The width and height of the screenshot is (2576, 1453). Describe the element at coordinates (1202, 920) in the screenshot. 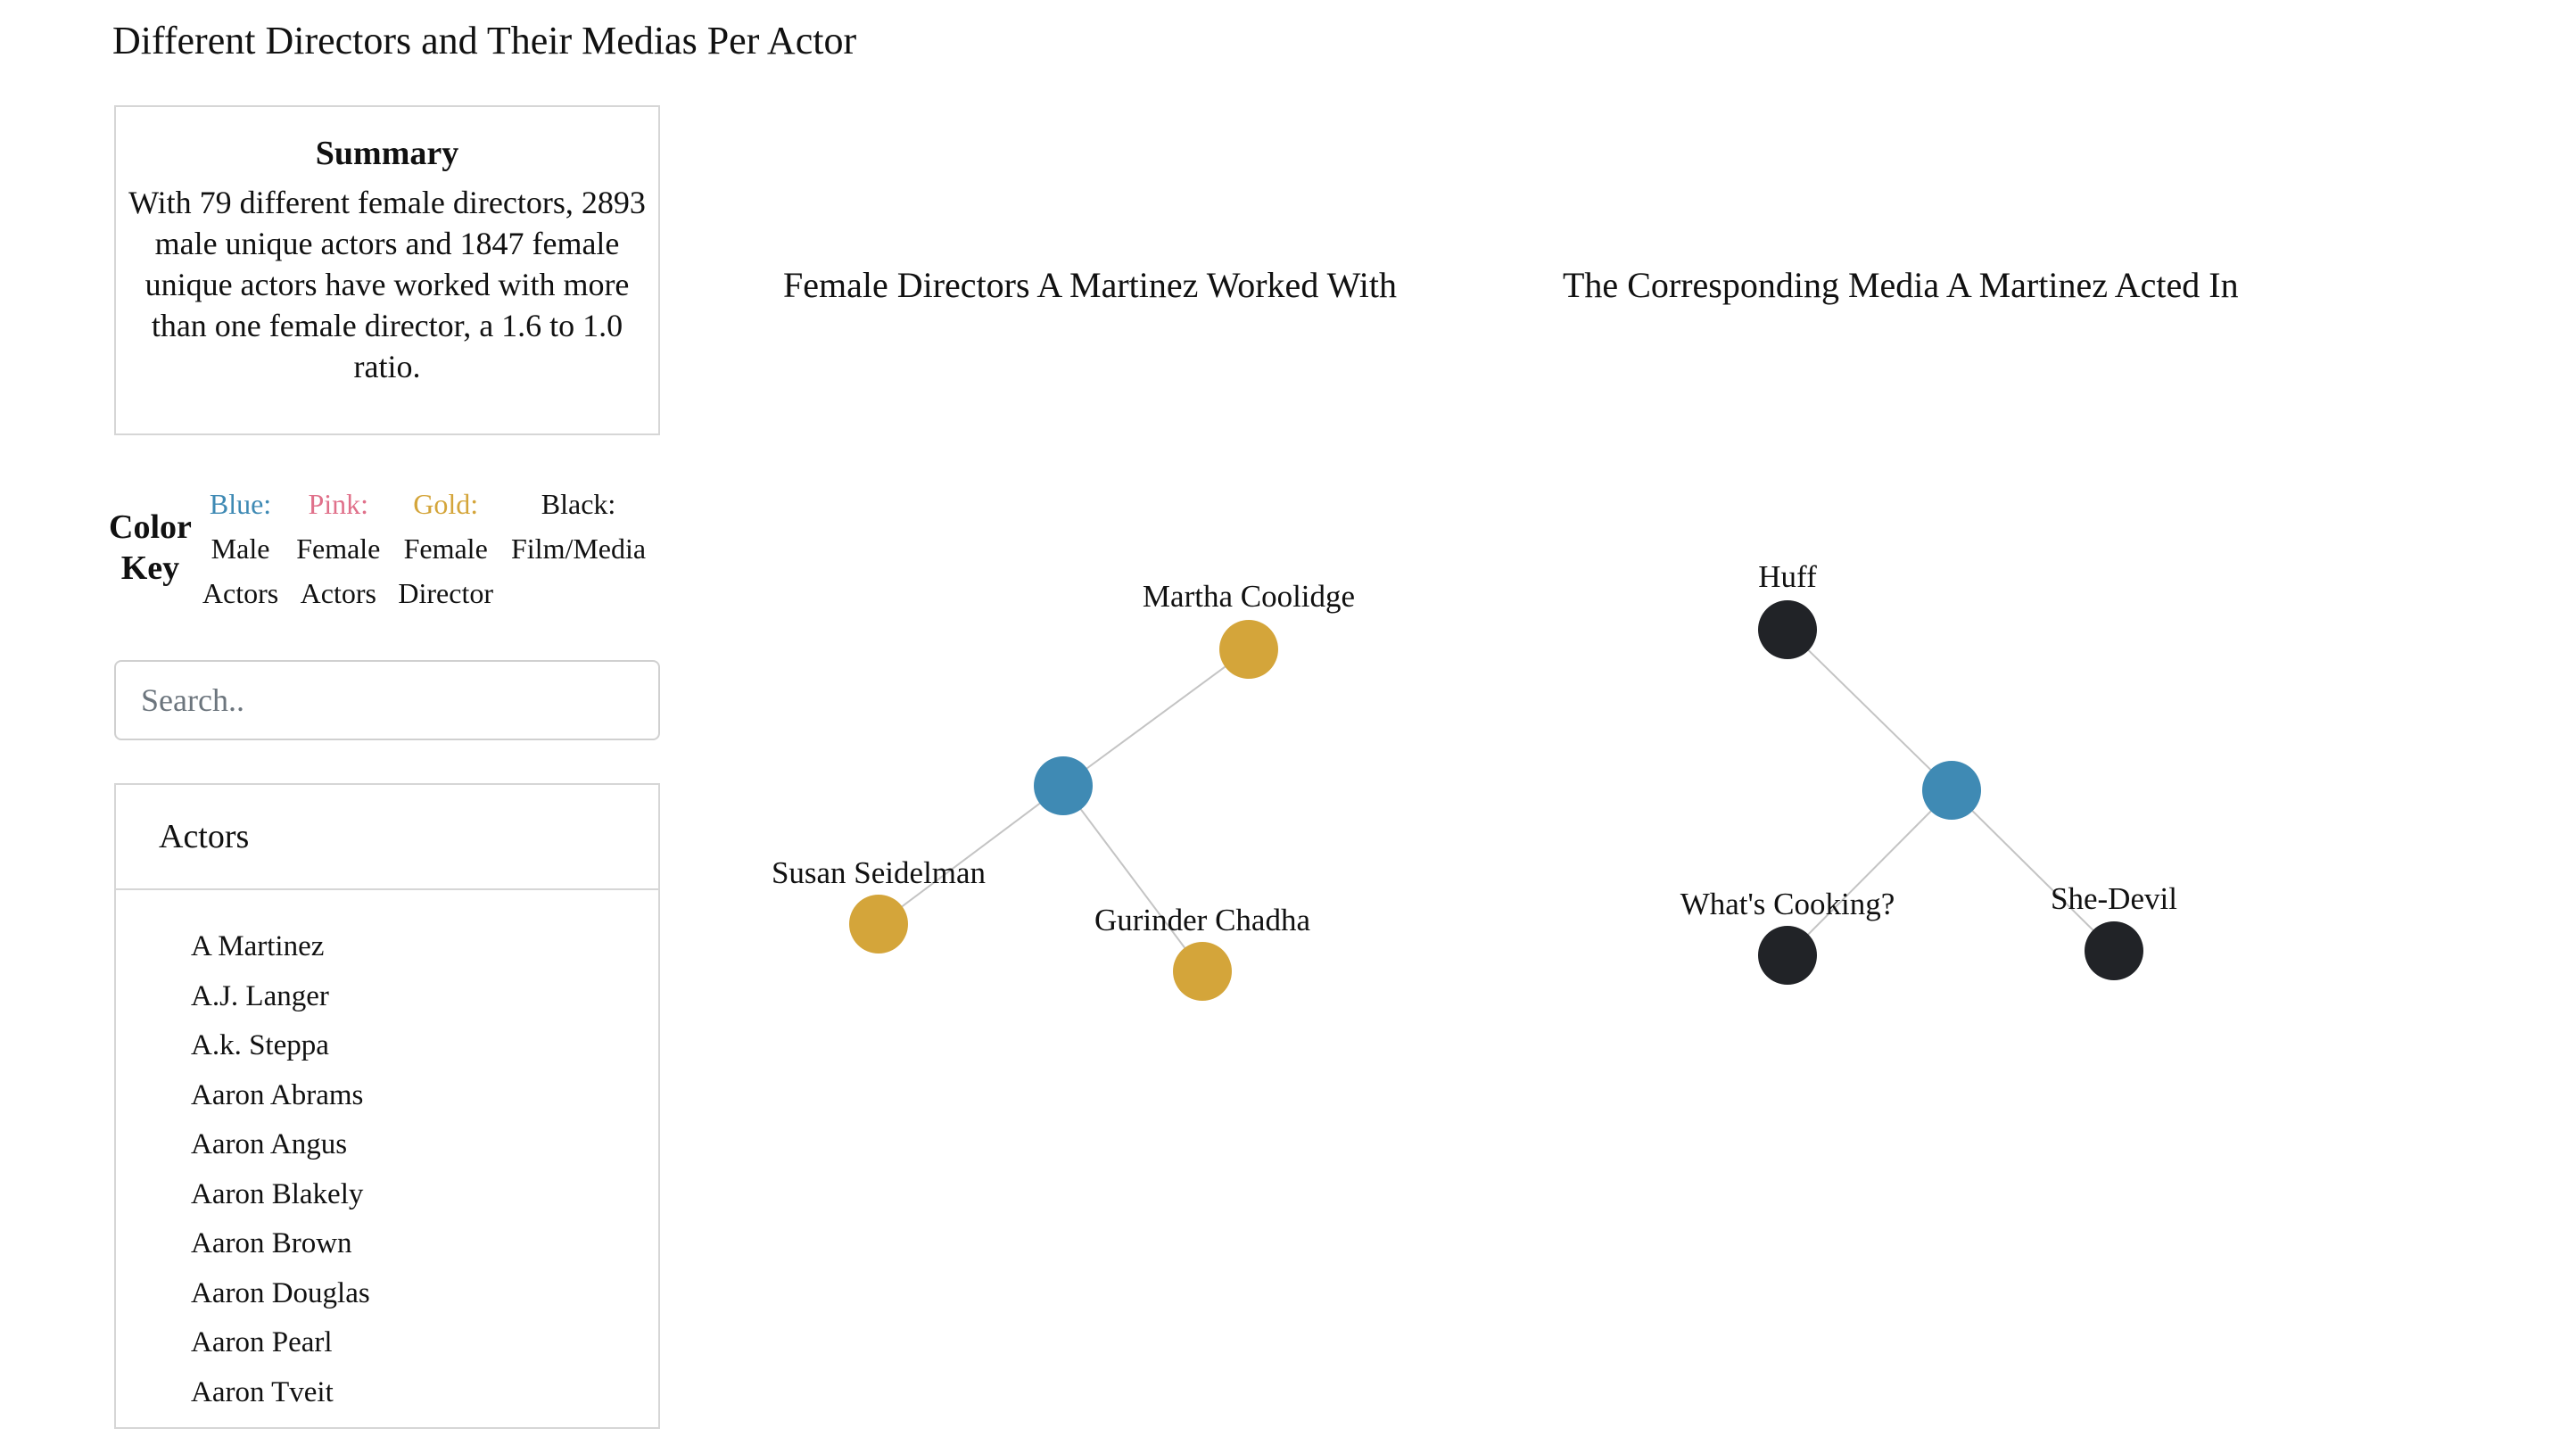

I see `director-node-label: Gurinder Chadha` at that location.